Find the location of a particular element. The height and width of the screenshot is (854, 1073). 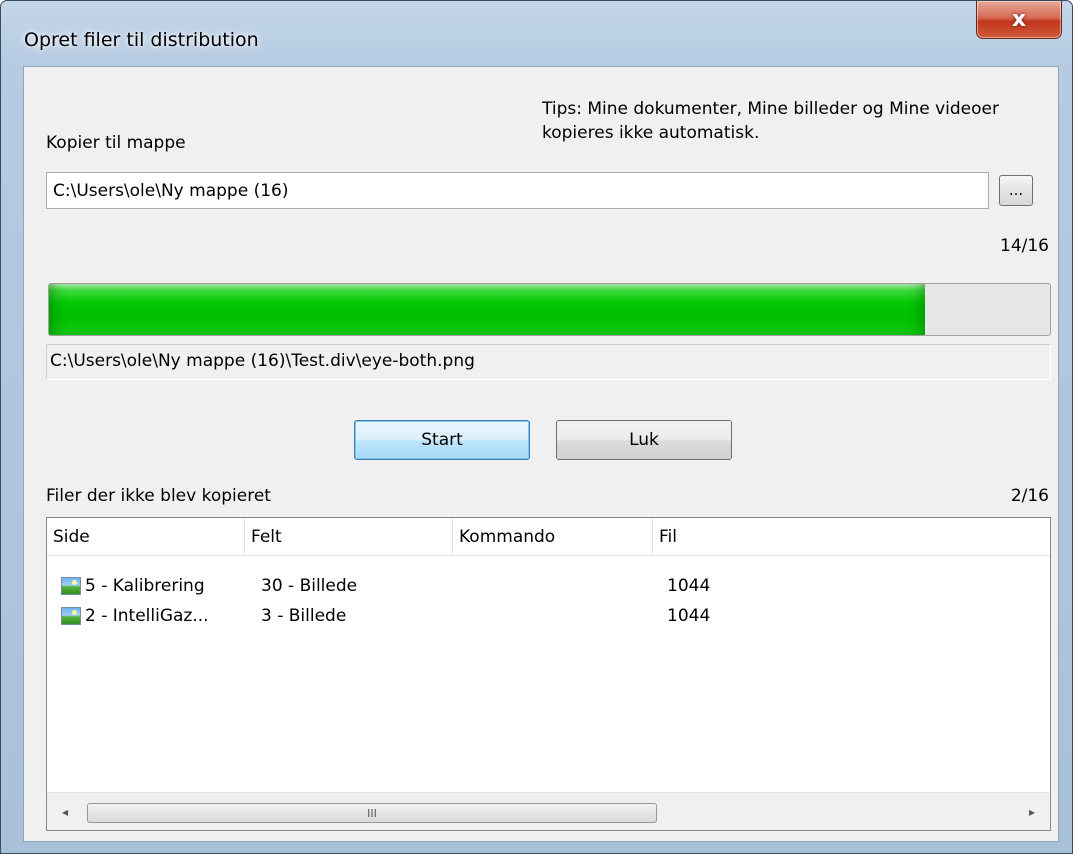

progress-fill is located at coordinates (487, 309).